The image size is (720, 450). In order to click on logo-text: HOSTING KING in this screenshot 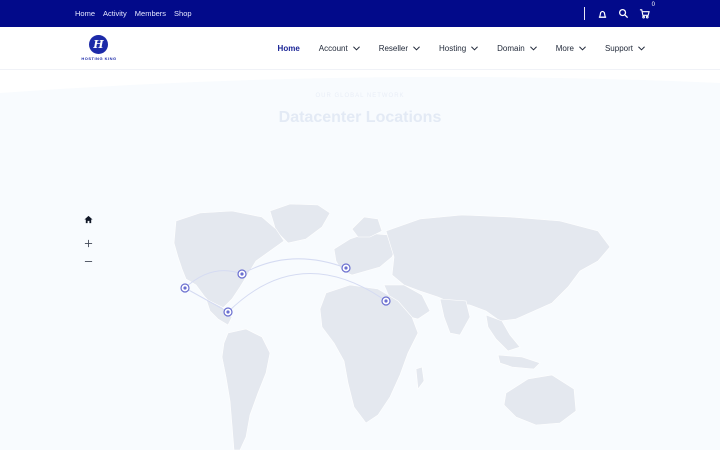, I will do `click(99, 58)`.